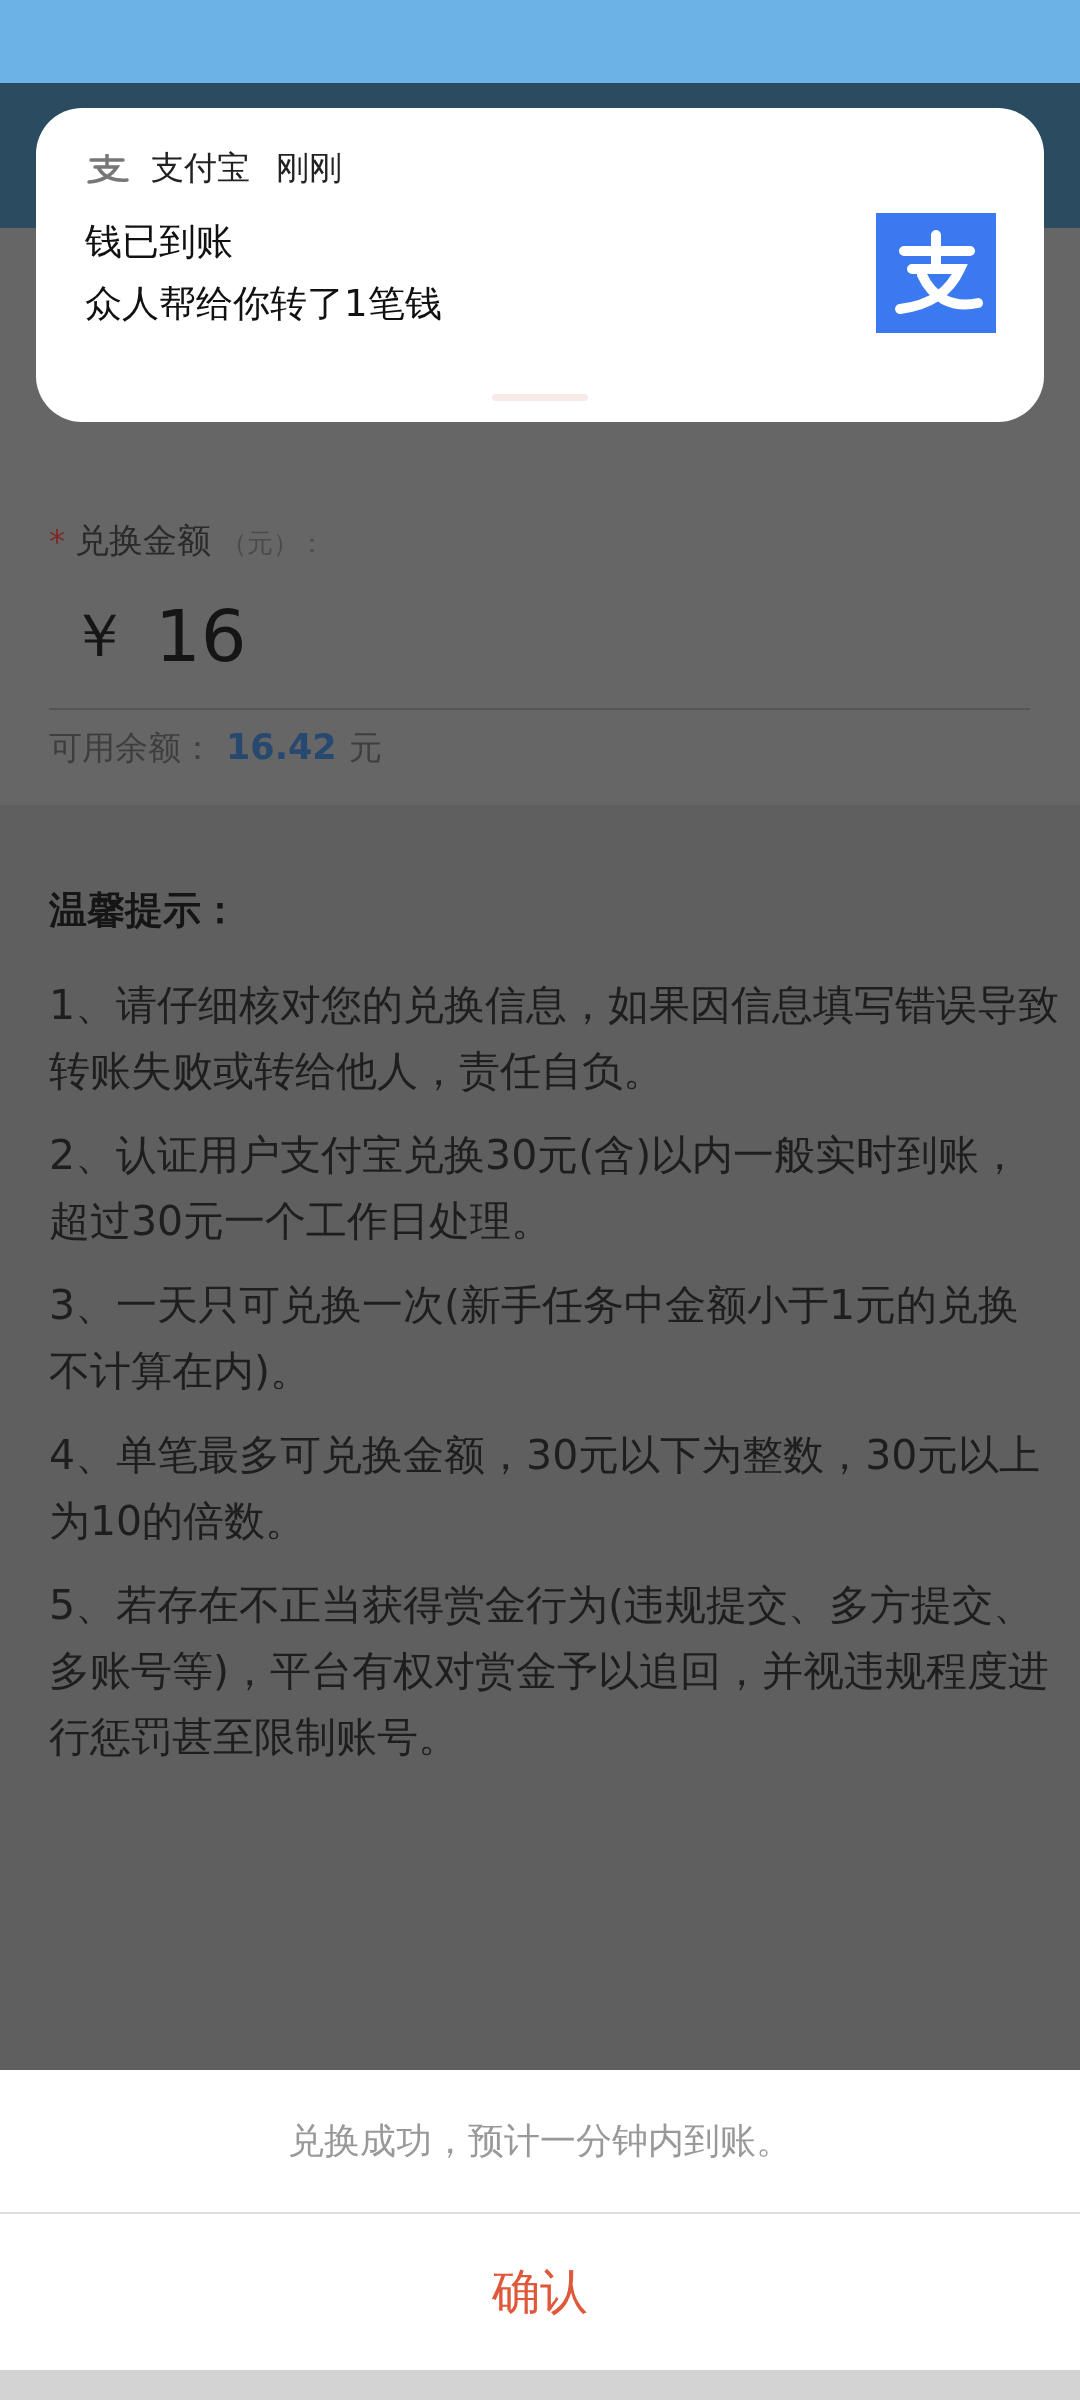 The image size is (1080, 2400). I want to click on tip-text: 3、一天只可兑换一次(新手任务中金额小于1元的兑换不计算在内)。, so click(535, 1338).